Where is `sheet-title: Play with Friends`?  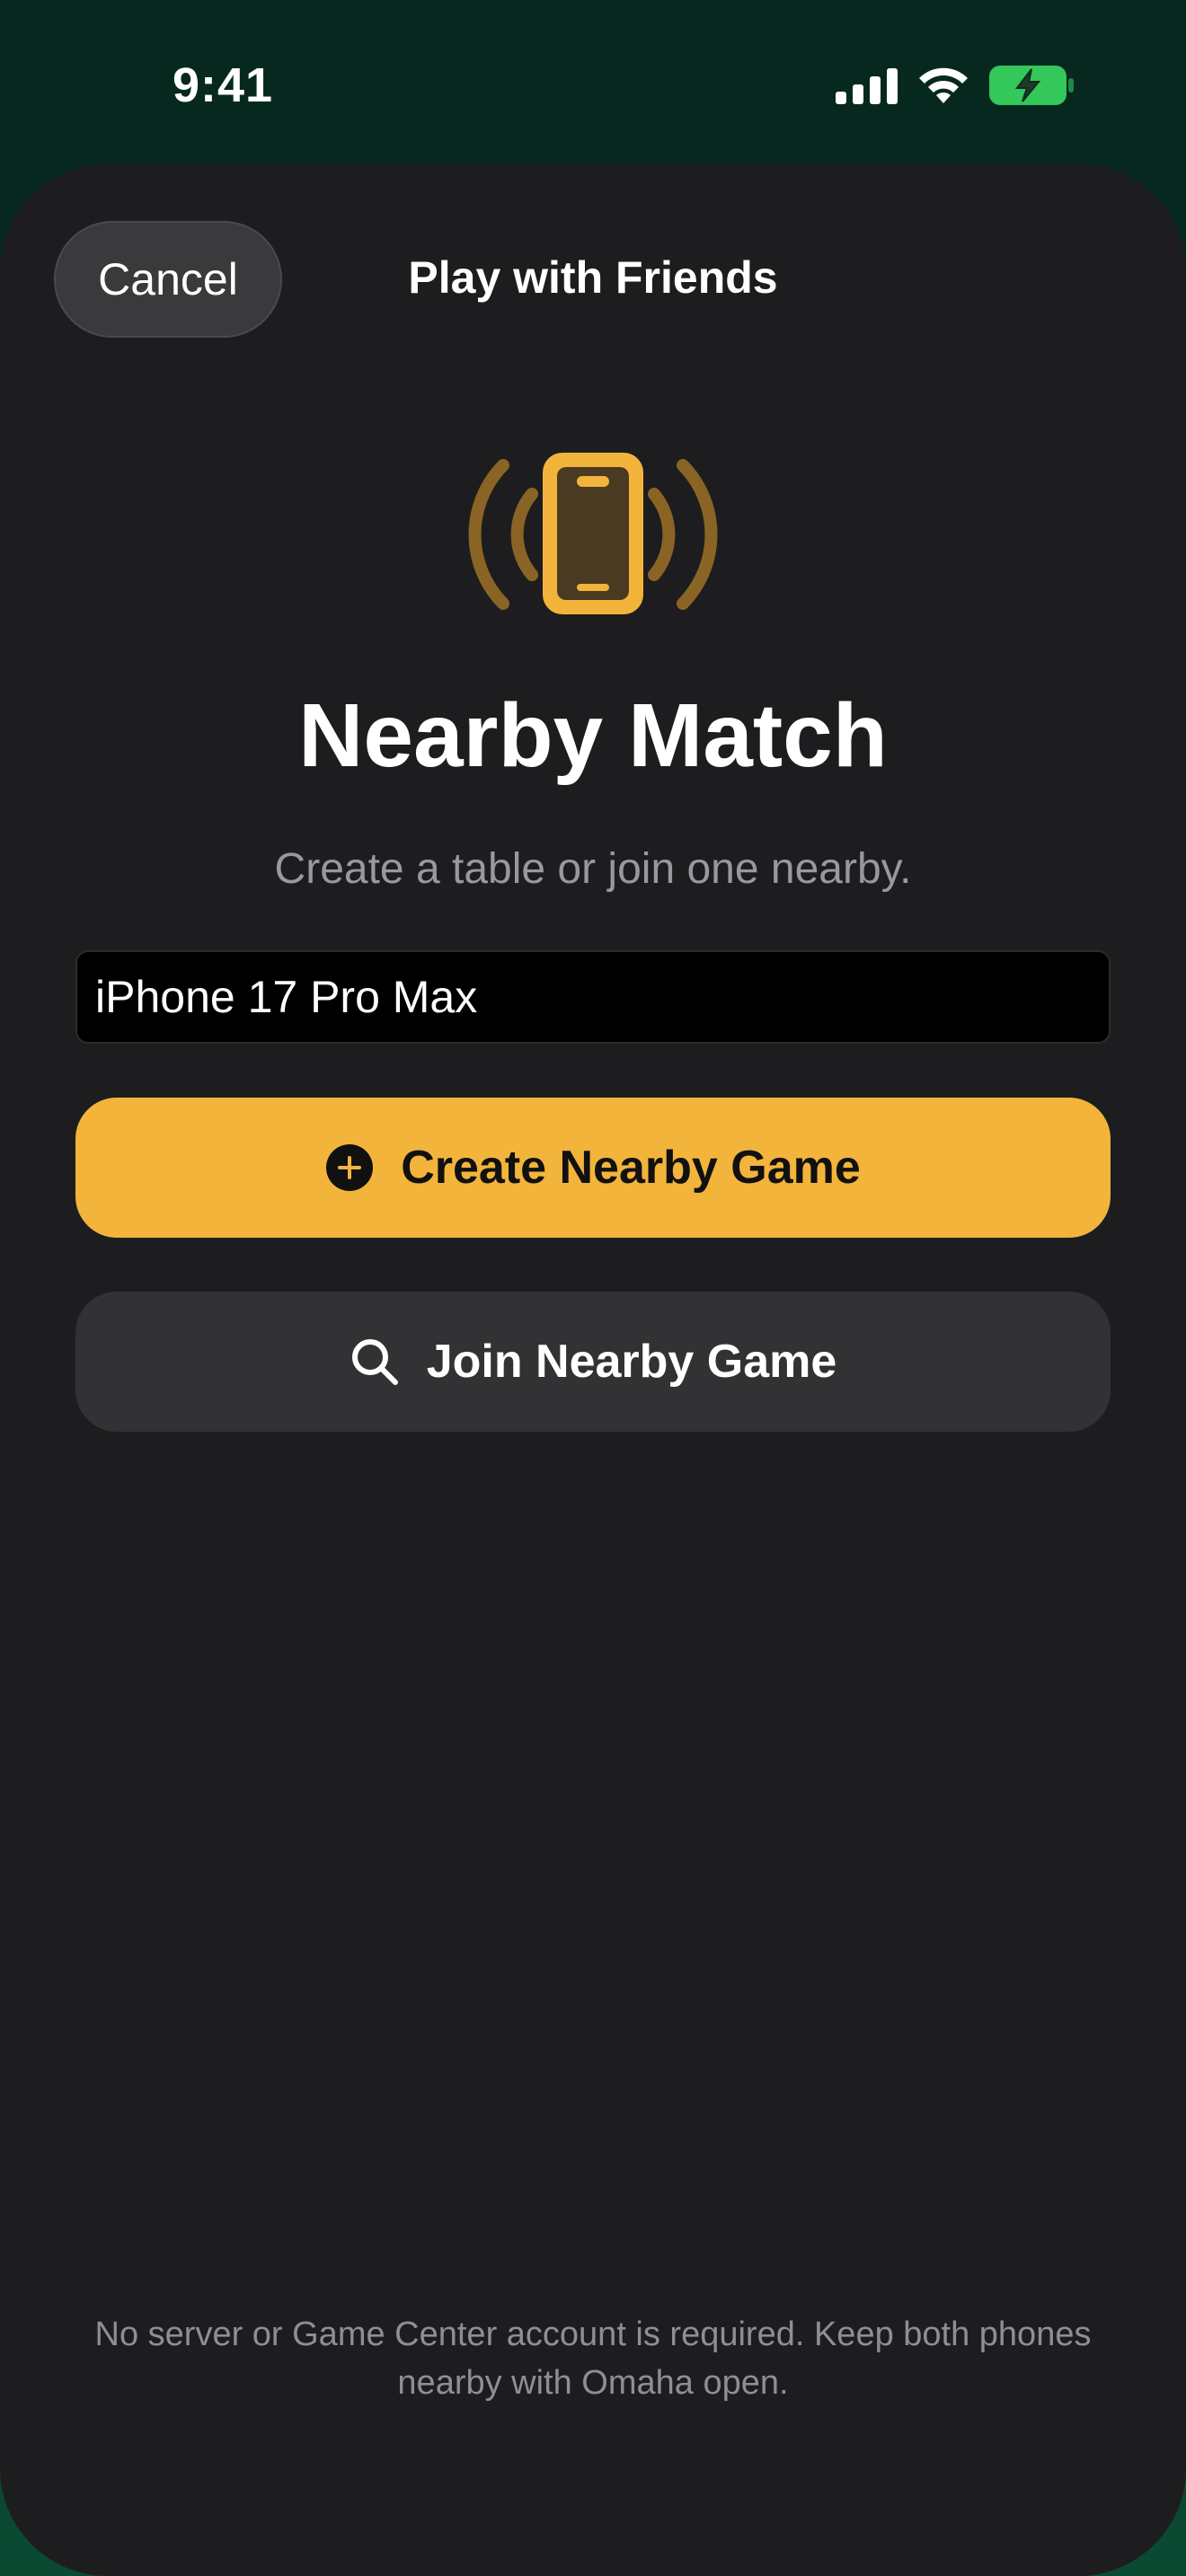 sheet-title: Play with Friends is located at coordinates (593, 277).